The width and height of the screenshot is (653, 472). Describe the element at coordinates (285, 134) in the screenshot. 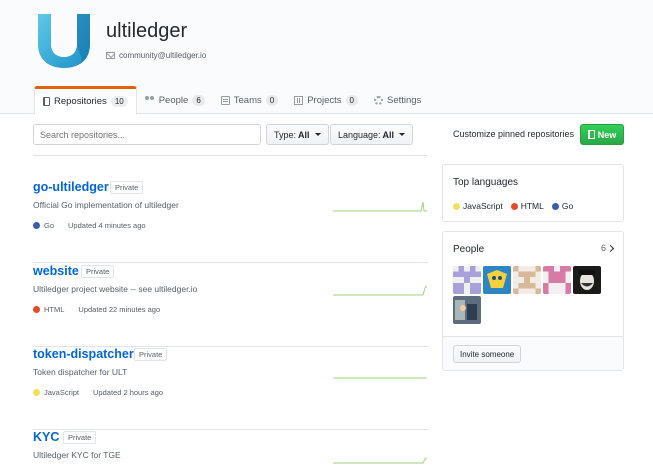

I see `type-filter-label: Type:` at that location.